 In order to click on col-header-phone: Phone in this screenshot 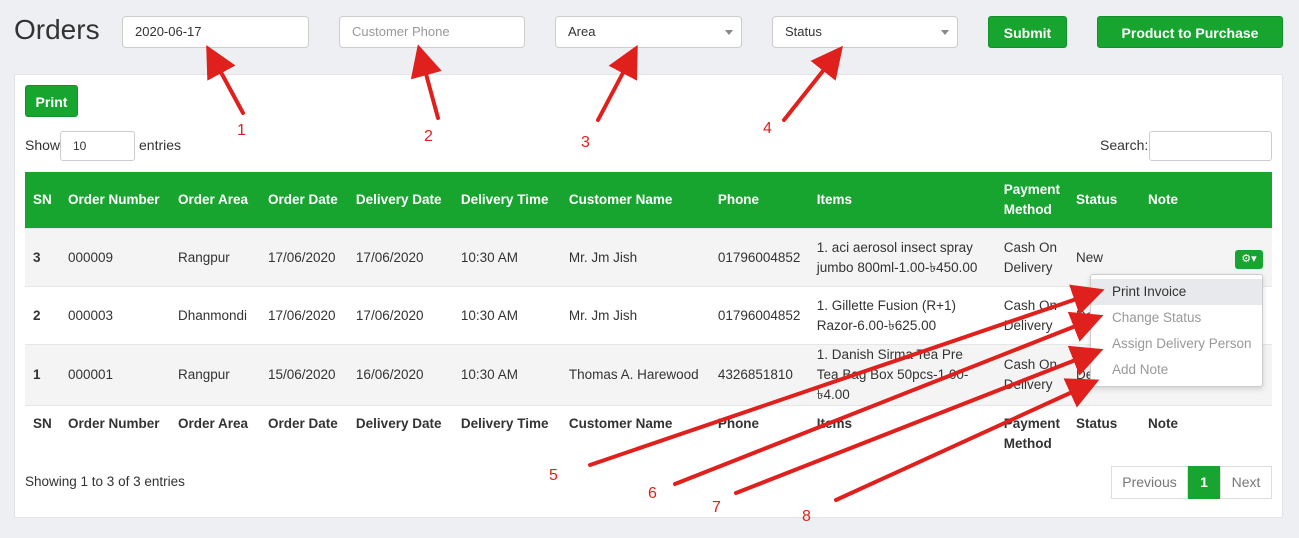, I will do `click(759, 200)`.